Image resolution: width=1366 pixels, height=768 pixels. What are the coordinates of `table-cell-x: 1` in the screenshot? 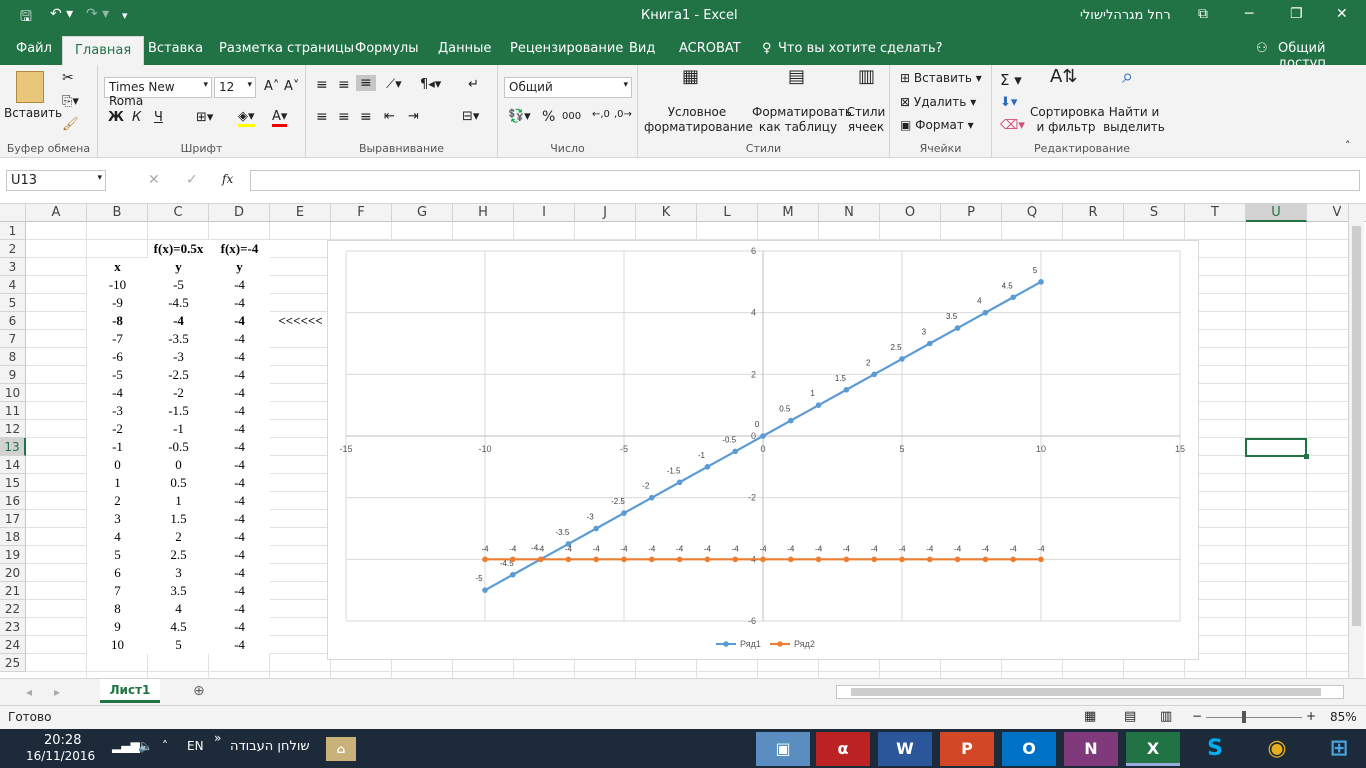 It's located at (117, 483).